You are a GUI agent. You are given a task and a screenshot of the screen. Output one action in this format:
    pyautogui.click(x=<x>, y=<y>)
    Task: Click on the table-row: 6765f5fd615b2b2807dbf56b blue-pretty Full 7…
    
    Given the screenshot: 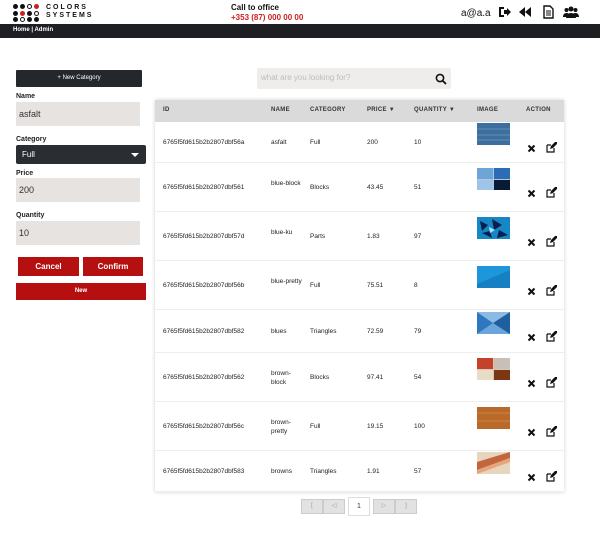 What is the action you would take?
    pyautogui.click(x=359, y=285)
    